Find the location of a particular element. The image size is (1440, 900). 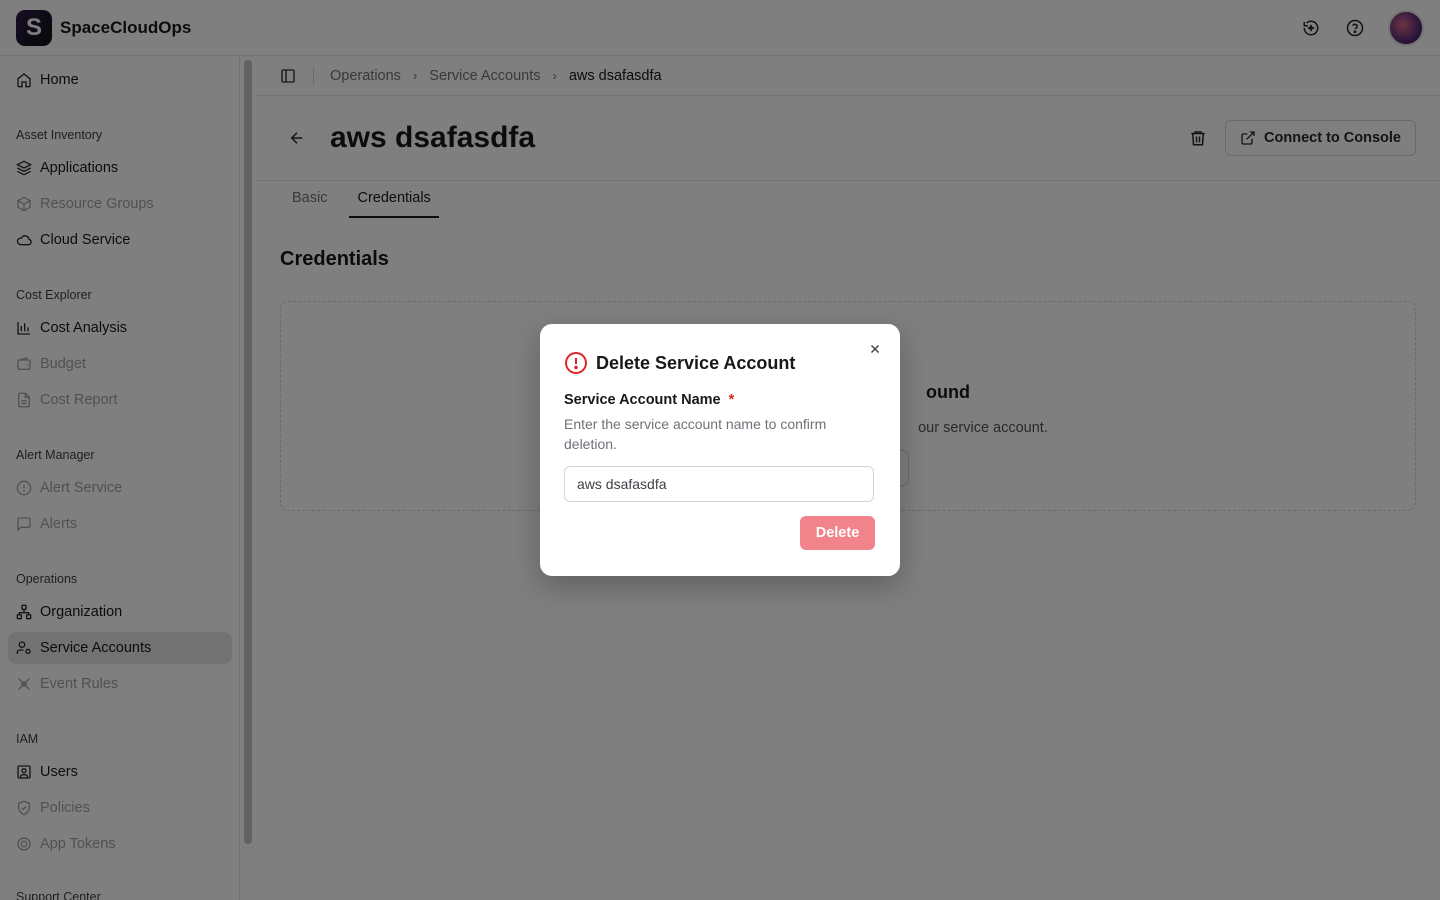

warning-icon is located at coordinates (576, 363).